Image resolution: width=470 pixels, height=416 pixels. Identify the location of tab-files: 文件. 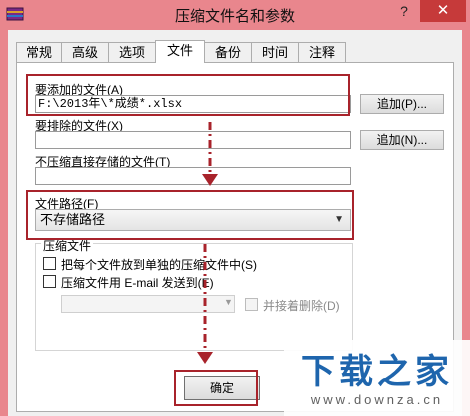
(180, 51).